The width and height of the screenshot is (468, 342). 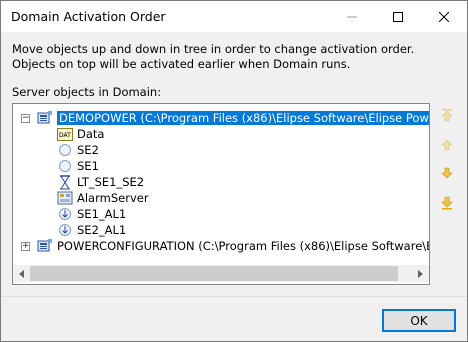 I want to click on data-icon: DAT, so click(x=65, y=134).